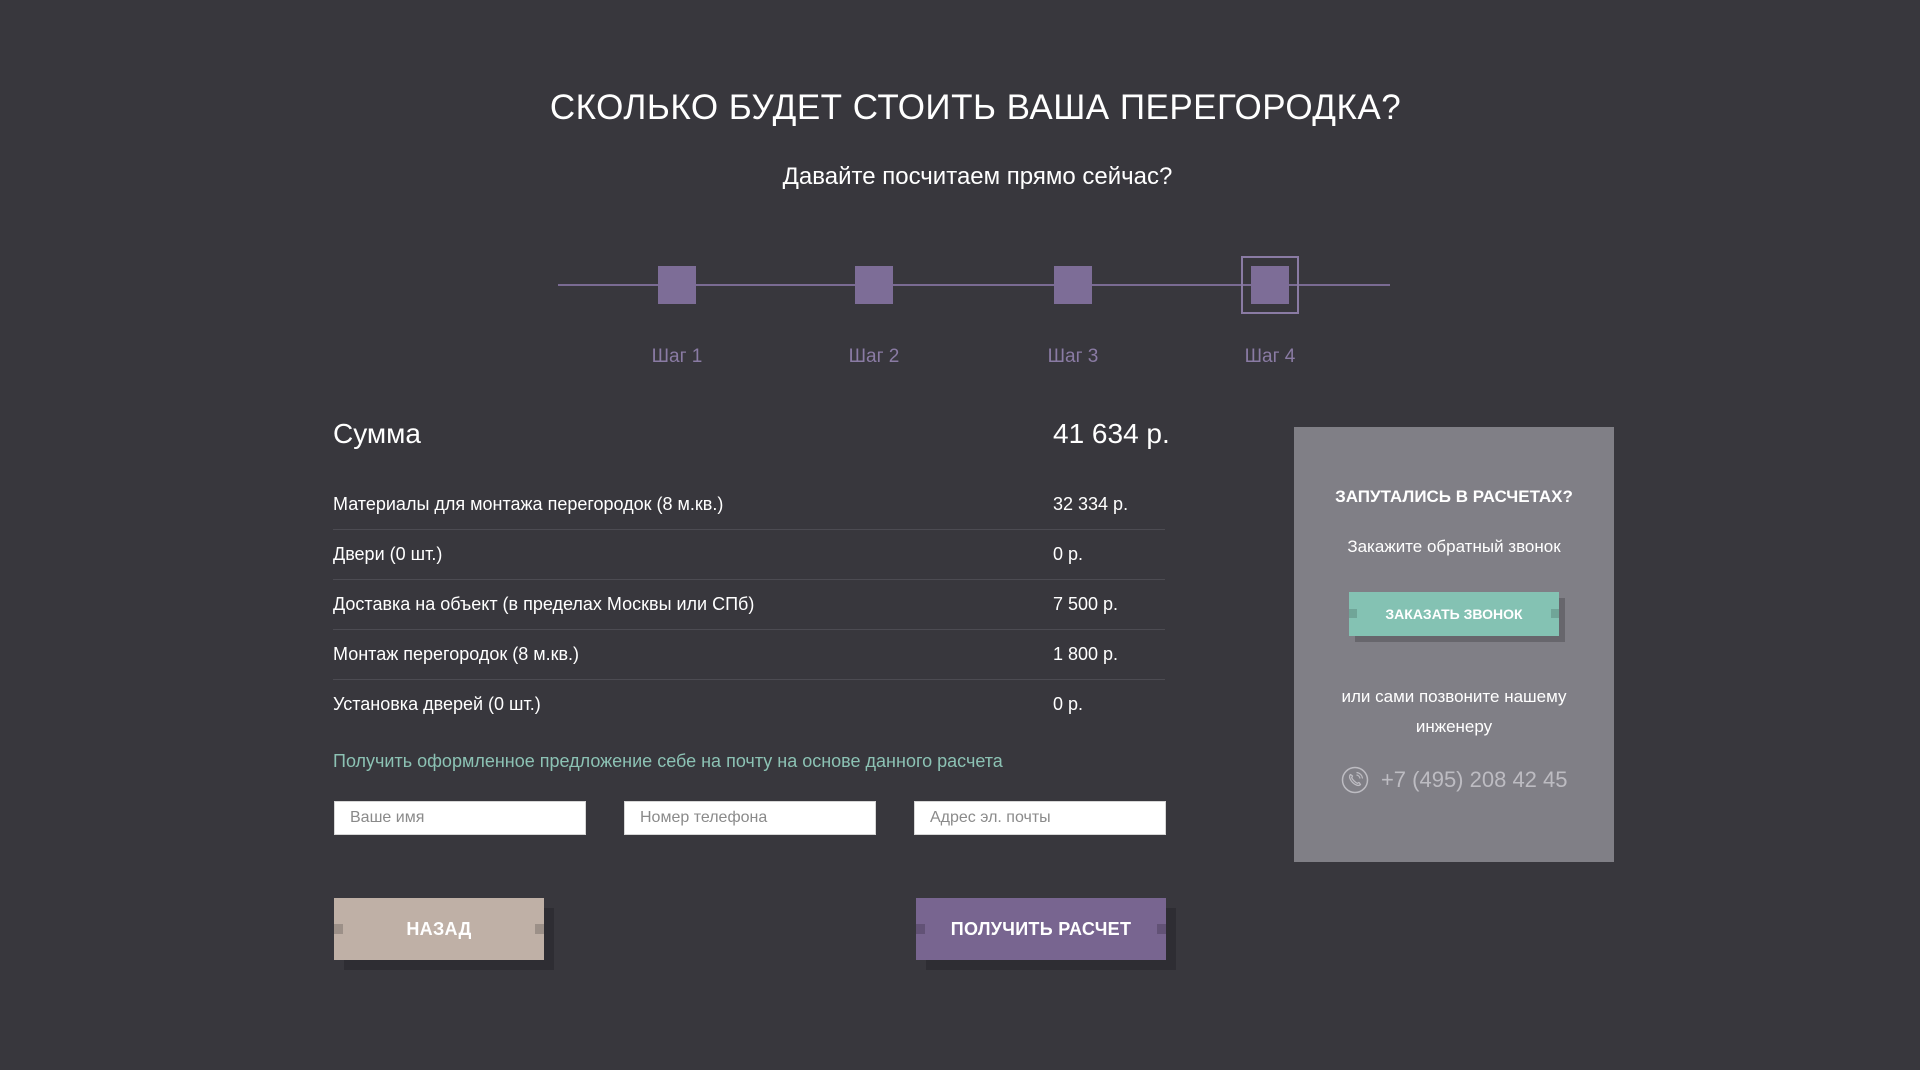 Image resolution: width=1920 pixels, height=1070 pixels. Describe the element at coordinates (437, 704) in the screenshot. I see `cost-label: Установка дверей (0 шт.)` at that location.